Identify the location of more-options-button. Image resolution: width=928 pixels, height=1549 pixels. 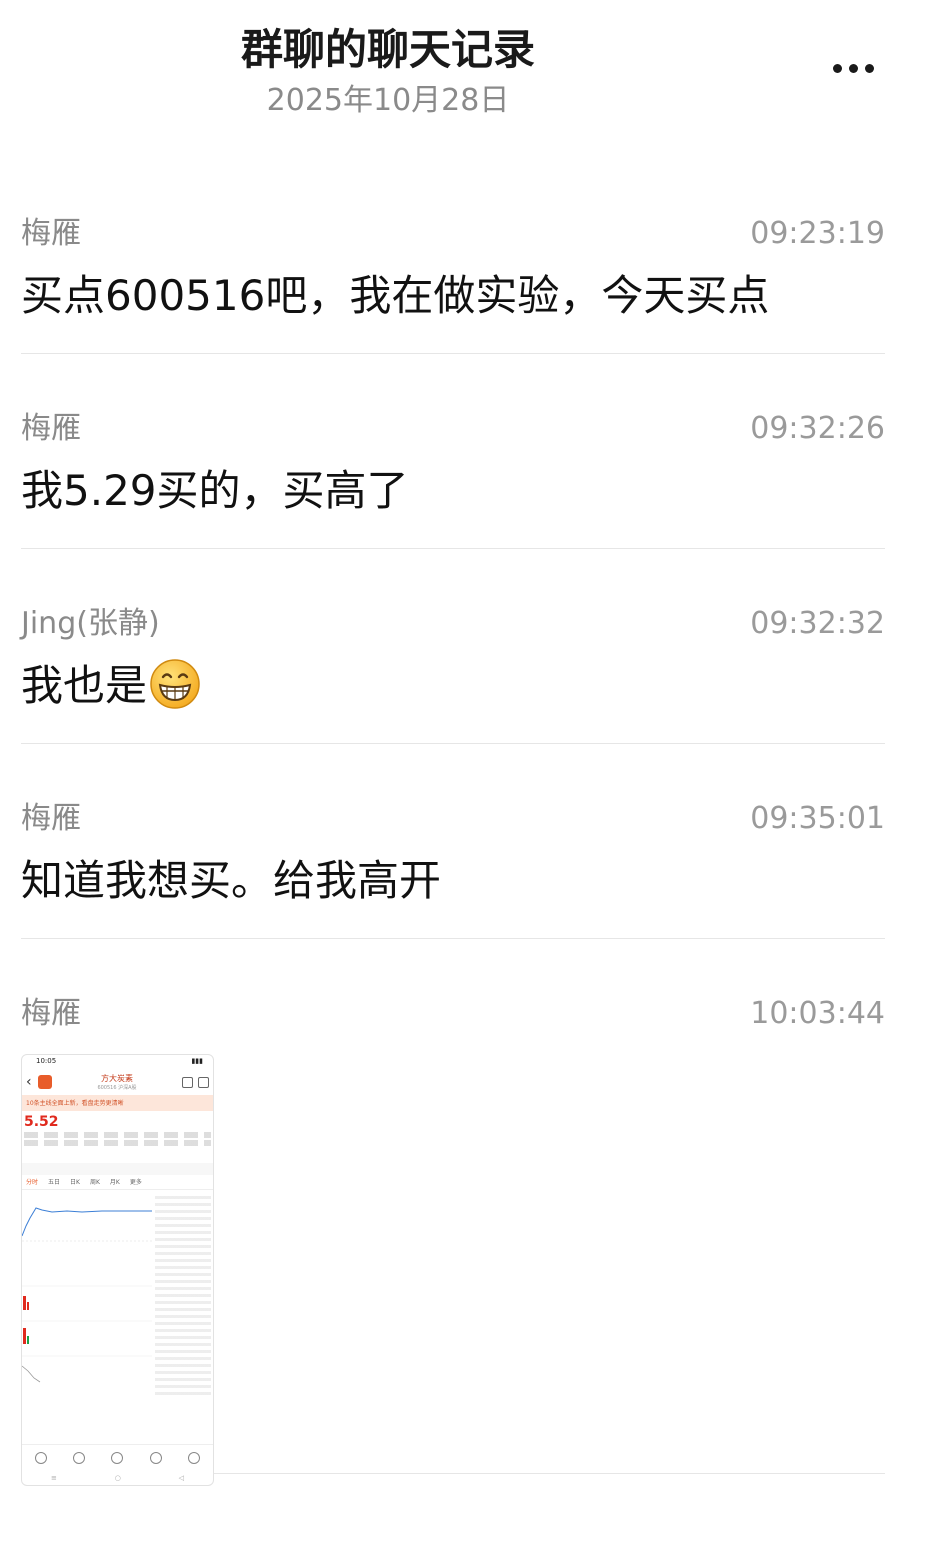
(853, 68).